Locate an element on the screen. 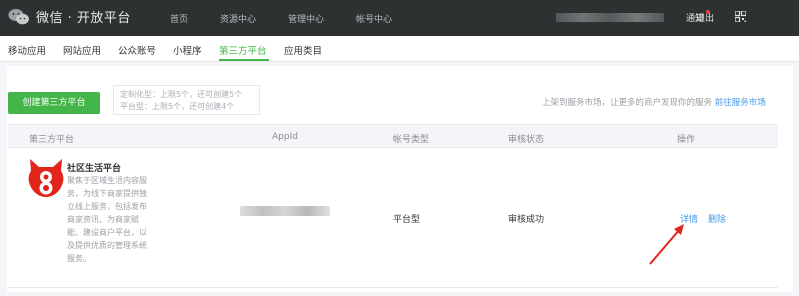 The image size is (799, 296). col-actions: 操作 is located at coordinates (686, 140).